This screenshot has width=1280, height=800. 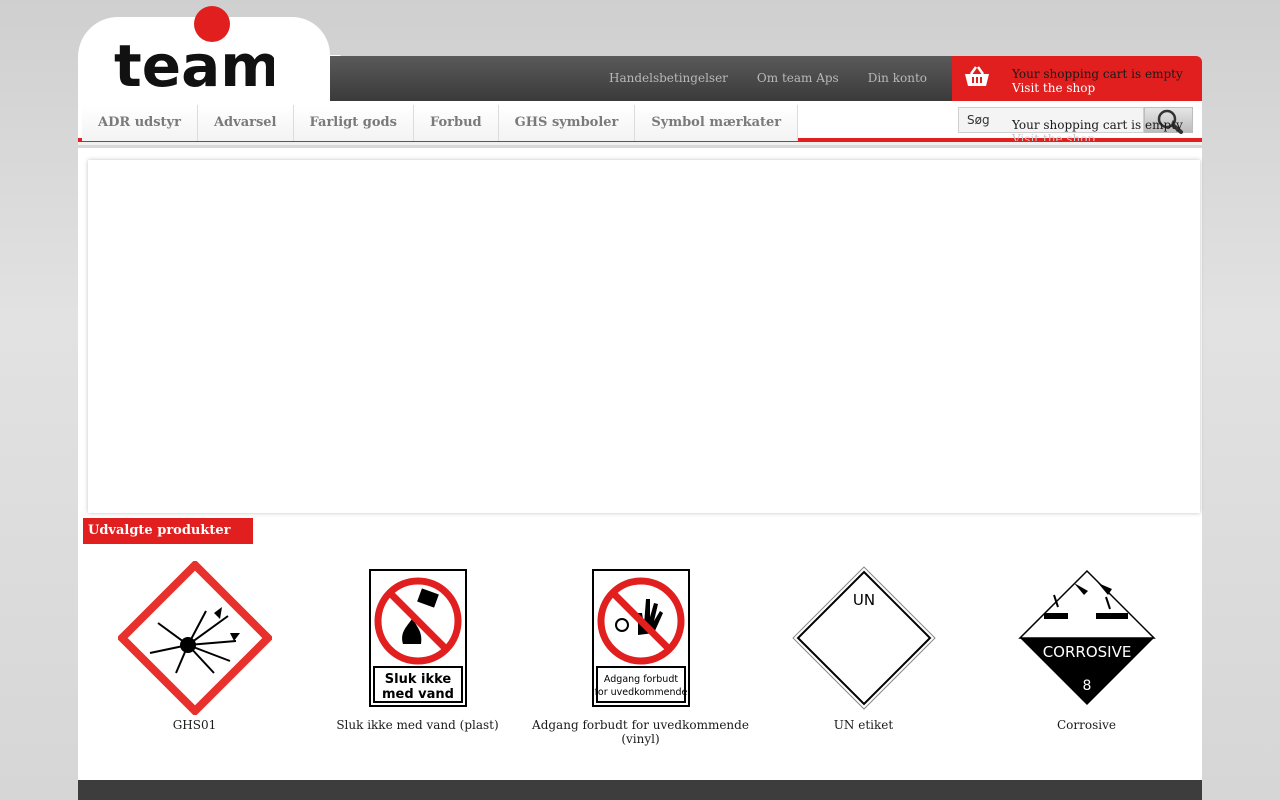 I want to click on product-name: Adgang forbudt for uvedkommende (vinyl), so click(x=640, y=732).